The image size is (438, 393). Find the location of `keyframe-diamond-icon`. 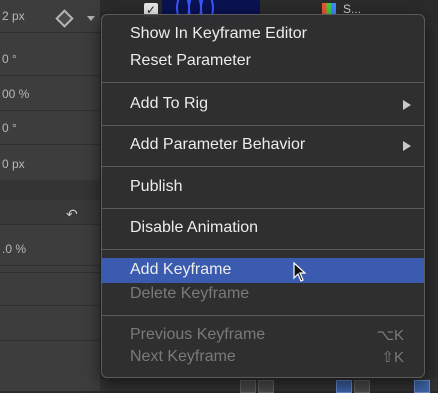

keyframe-diamond-icon is located at coordinates (64, 18).